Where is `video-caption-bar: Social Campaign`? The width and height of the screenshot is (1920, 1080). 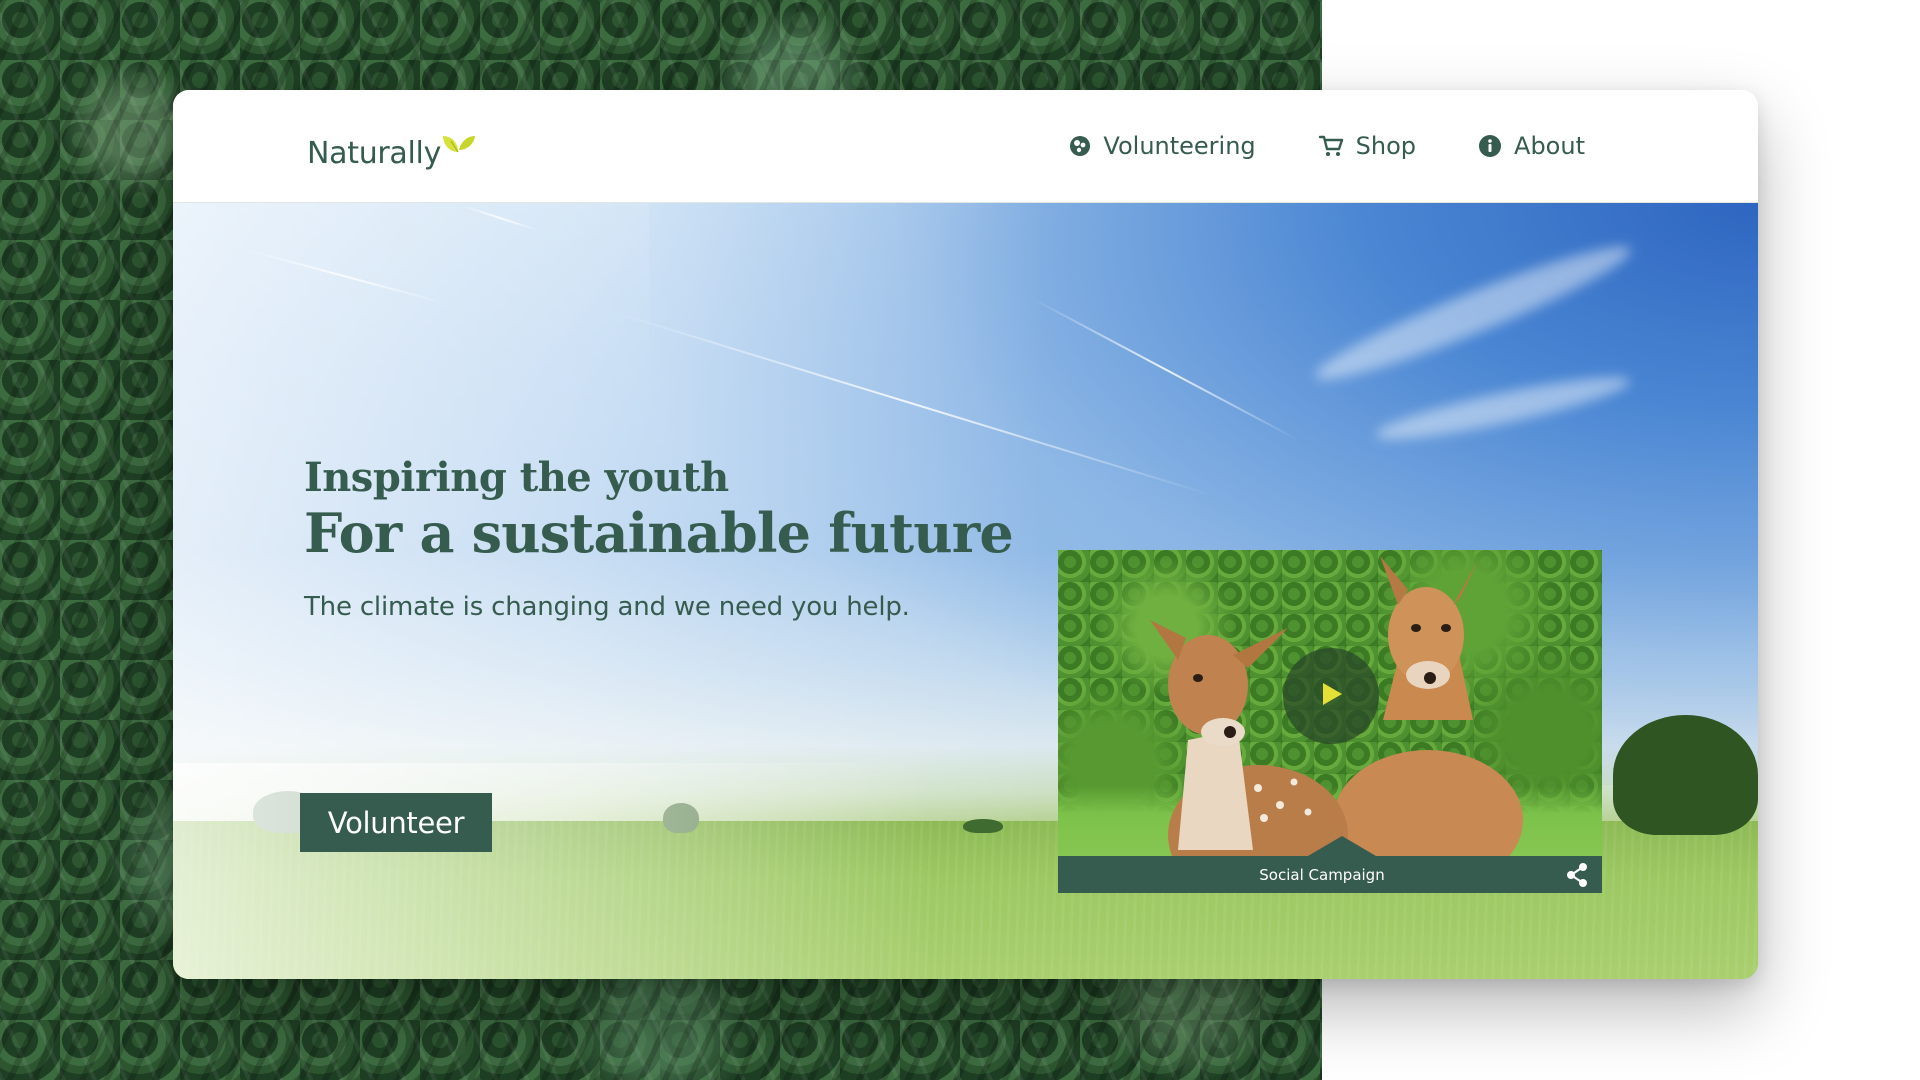 video-caption-bar: Social Campaign is located at coordinates (1330, 874).